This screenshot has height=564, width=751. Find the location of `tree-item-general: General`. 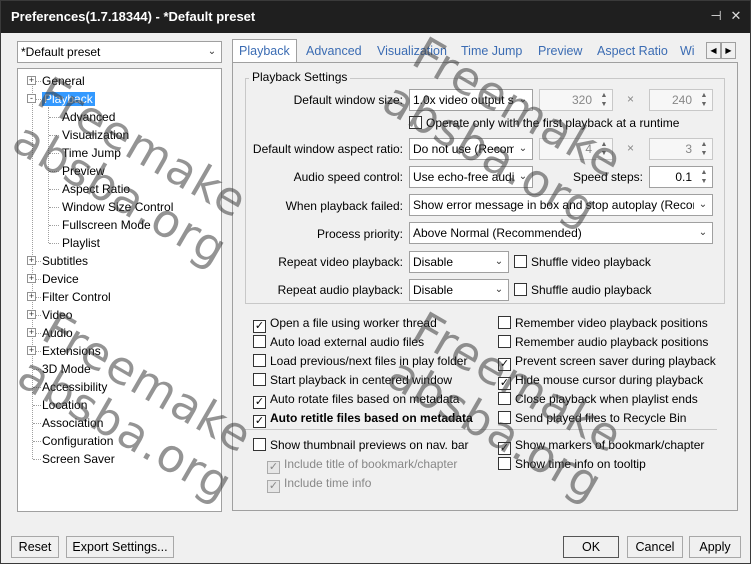

tree-item-general: General is located at coordinates (63, 81).